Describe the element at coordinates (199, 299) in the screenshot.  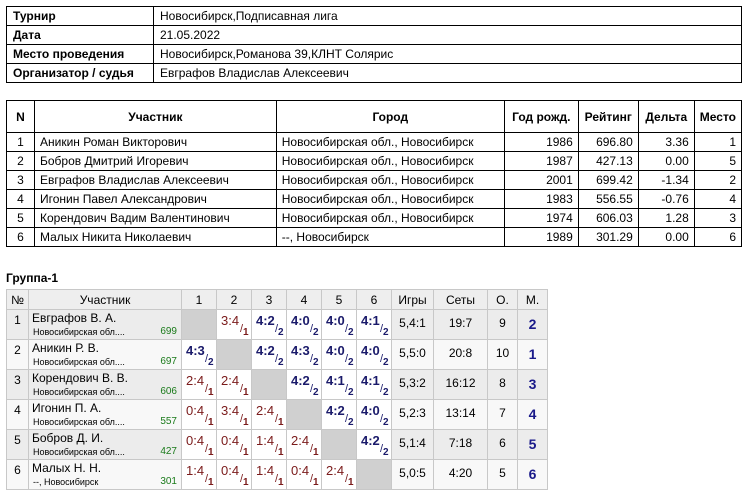
I see `group-header: 1` at that location.